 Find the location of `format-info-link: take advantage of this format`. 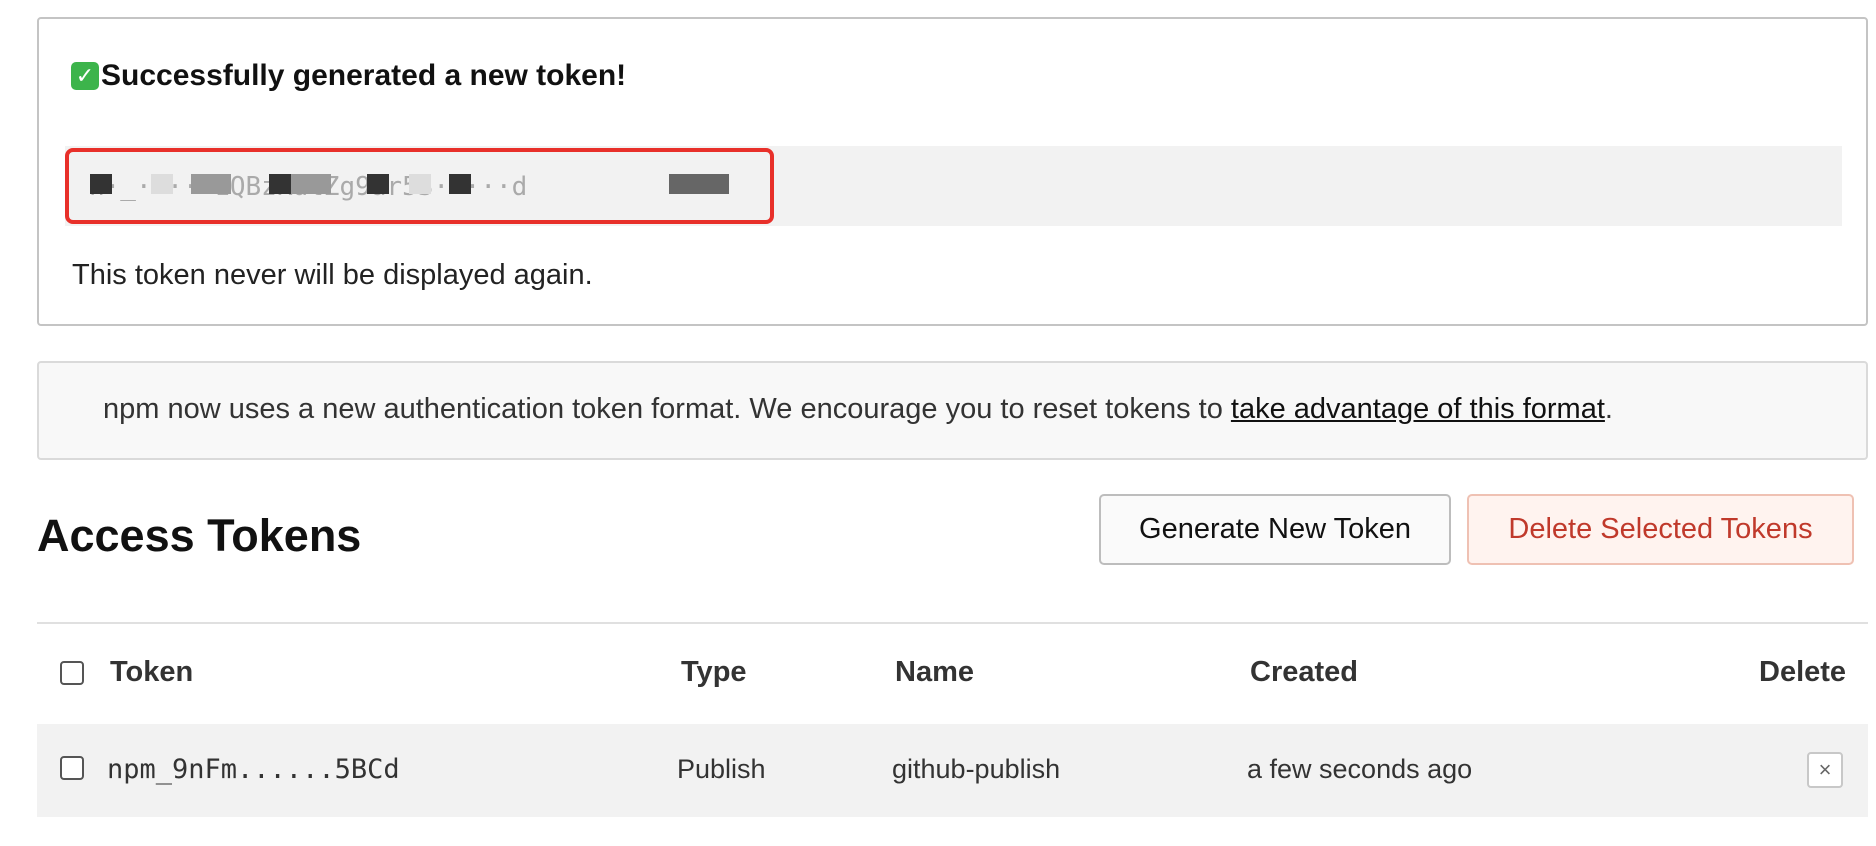

format-info-link: take advantage of this format is located at coordinates (1418, 409).